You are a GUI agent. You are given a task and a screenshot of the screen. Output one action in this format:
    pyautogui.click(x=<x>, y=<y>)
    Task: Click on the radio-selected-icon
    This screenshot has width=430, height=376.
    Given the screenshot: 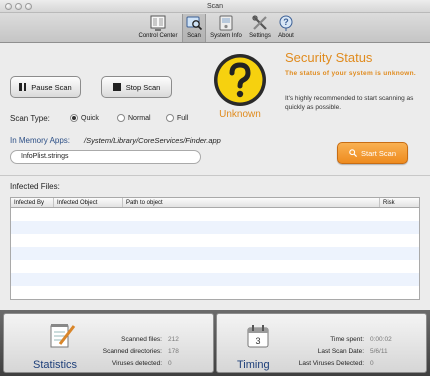 What is the action you would take?
    pyautogui.click(x=74, y=118)
    